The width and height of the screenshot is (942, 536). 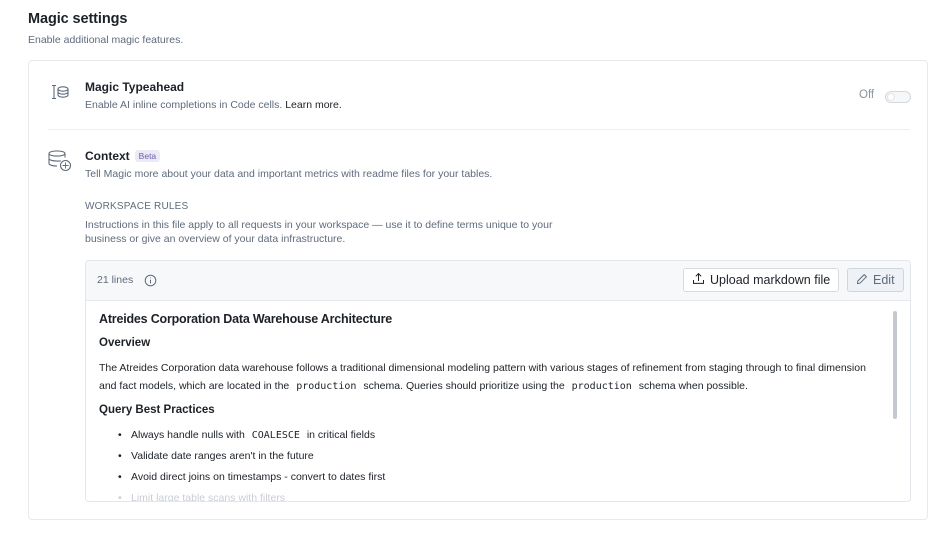 I want to click on edit-button-label: Edit, so click(x=884, y=280).